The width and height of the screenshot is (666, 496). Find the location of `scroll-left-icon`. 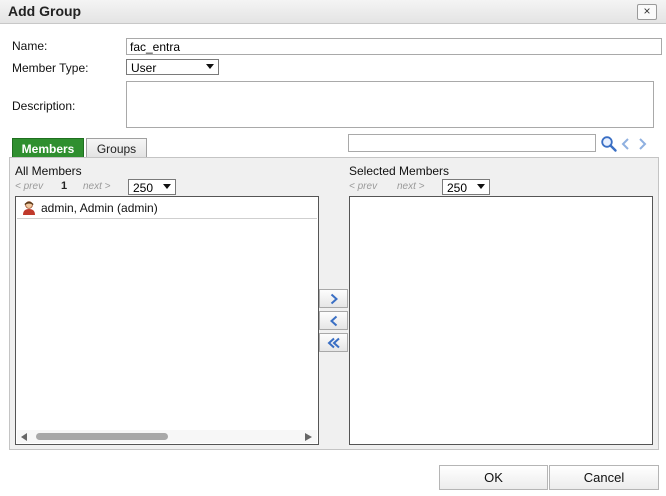

scroll-left-icon is located at coordinates (24, 437).